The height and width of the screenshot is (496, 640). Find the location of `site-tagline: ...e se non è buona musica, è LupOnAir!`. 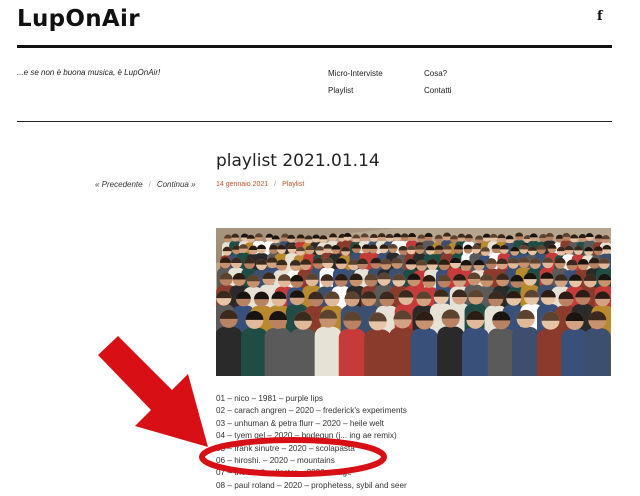

site-tagline: ...e se non è buona musica, è LupOnAir! is located at coordinates (89, 72).